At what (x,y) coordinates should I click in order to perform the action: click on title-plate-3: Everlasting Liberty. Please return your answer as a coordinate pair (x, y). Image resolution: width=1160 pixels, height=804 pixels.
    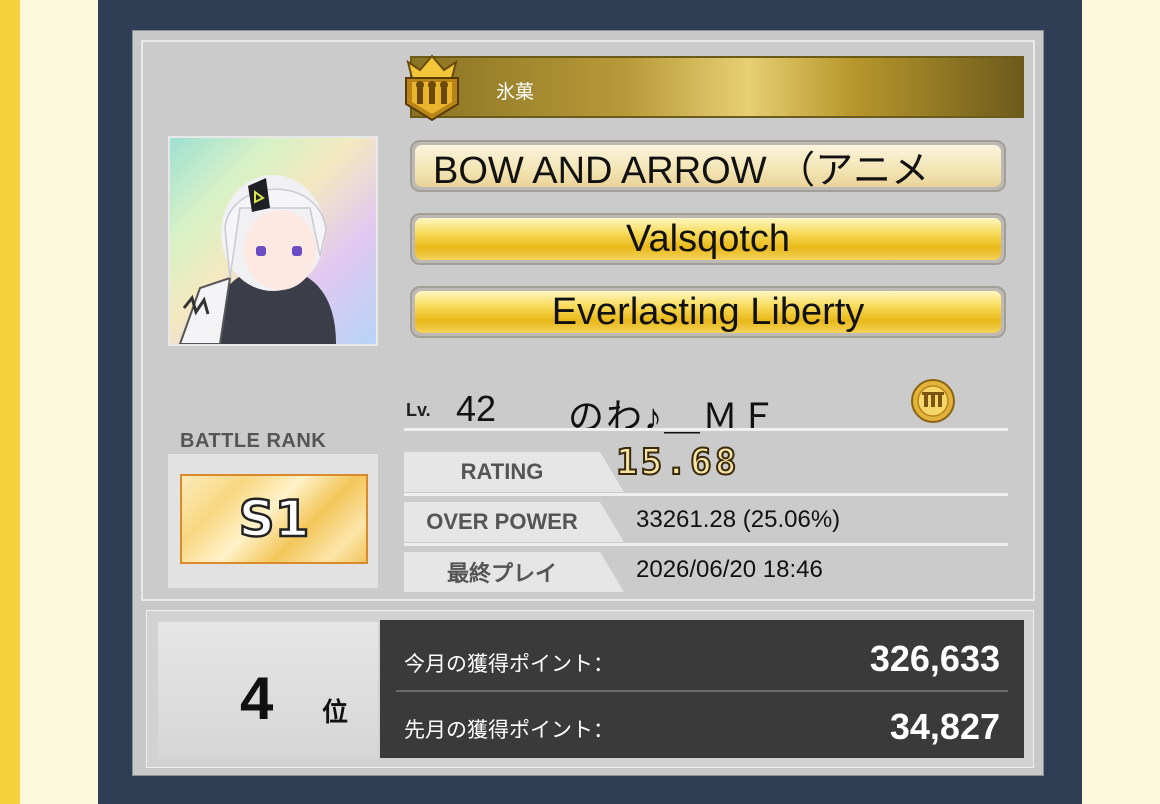
    Looking at the image, I should click on (708, 312).